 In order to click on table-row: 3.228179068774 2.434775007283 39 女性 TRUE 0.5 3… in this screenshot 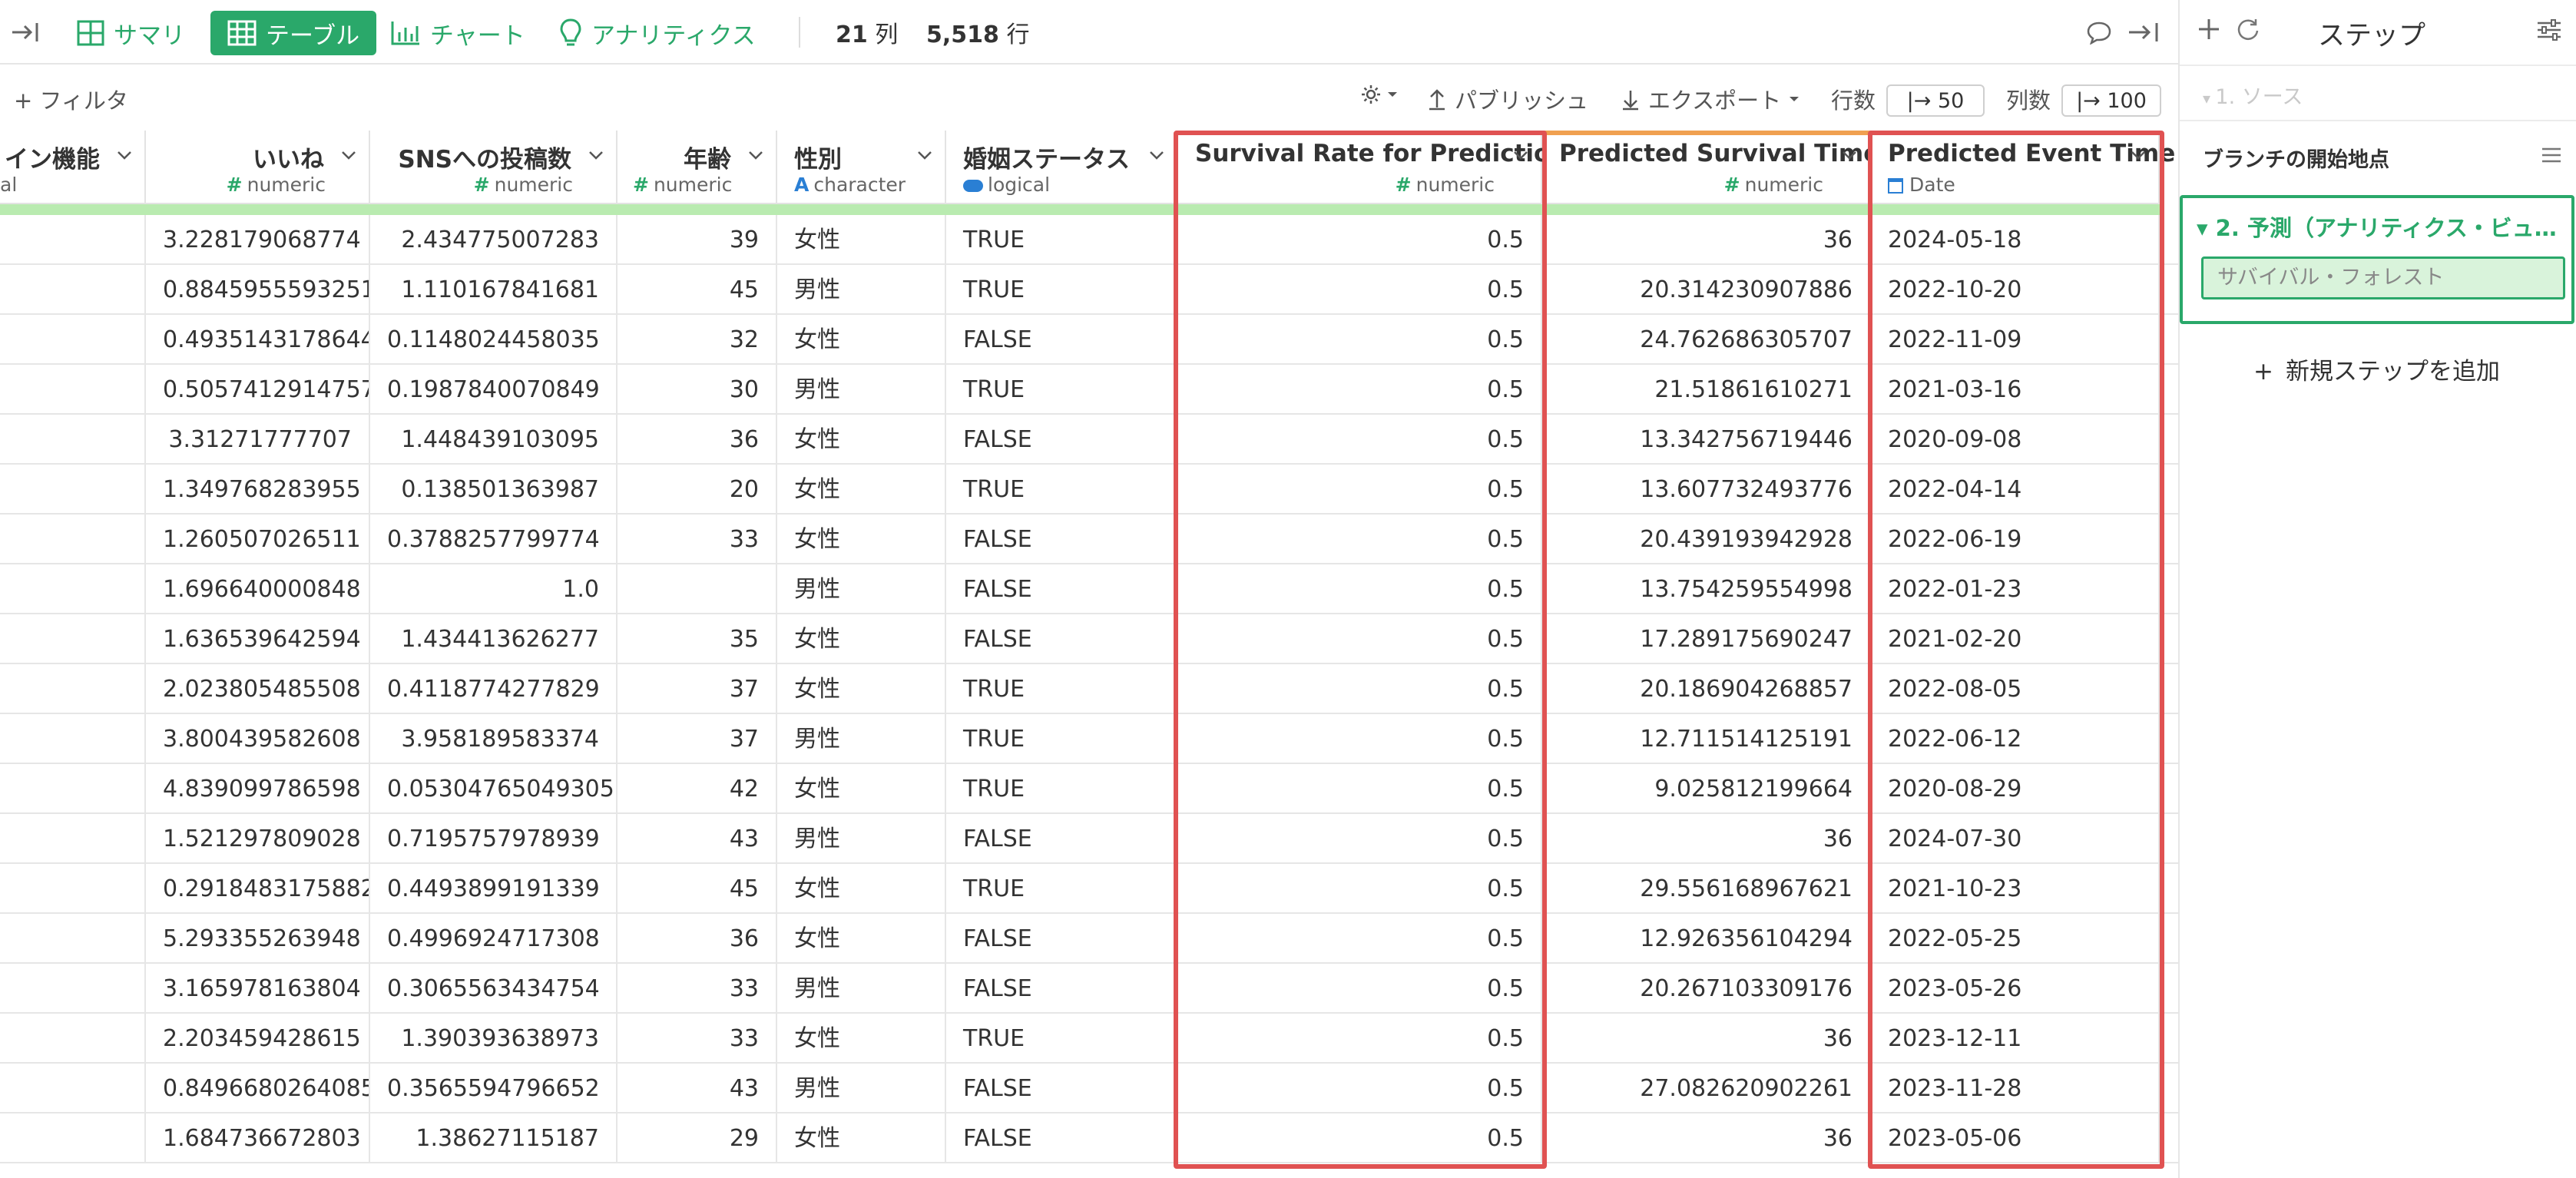, I will do `click(1089, 240)`.